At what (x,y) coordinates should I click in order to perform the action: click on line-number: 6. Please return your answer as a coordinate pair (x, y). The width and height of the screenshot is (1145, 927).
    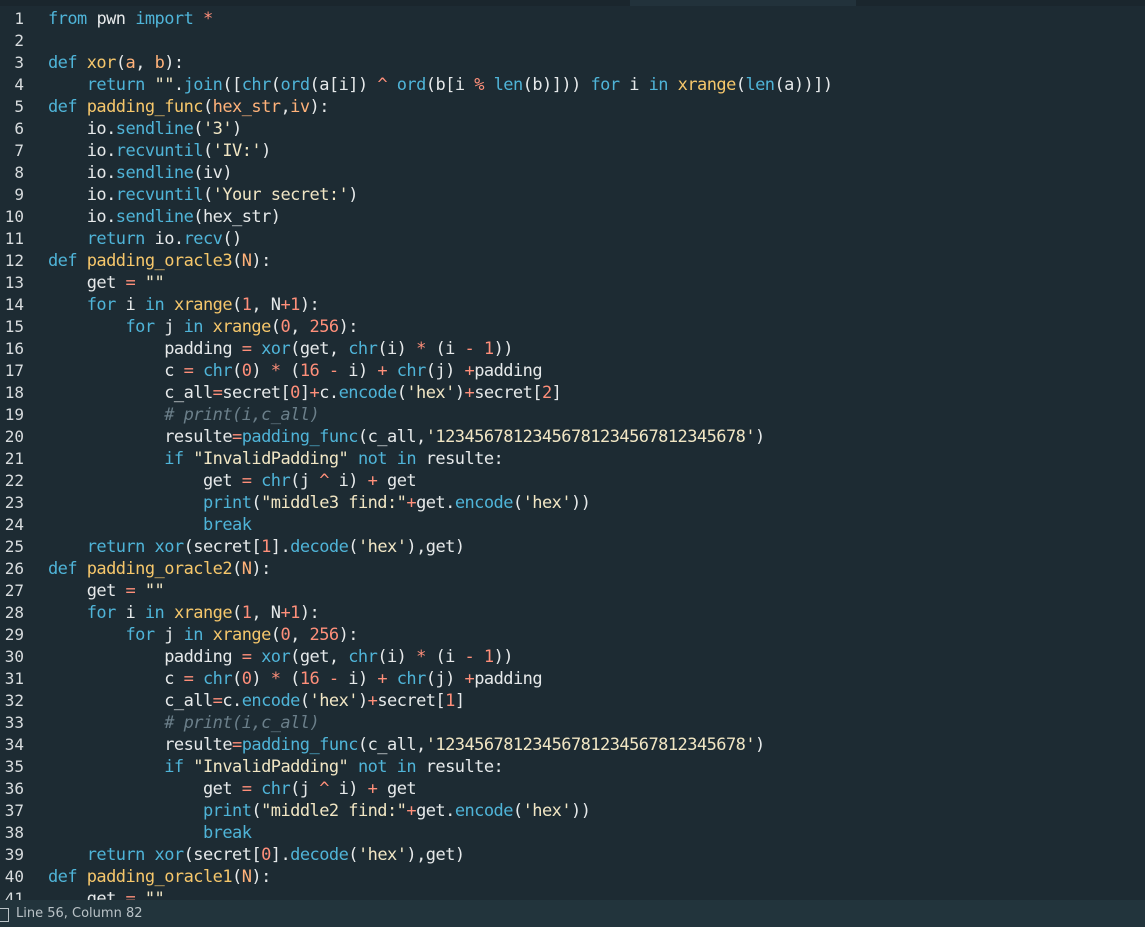
    Looking at the image, I should click on (19, 128).